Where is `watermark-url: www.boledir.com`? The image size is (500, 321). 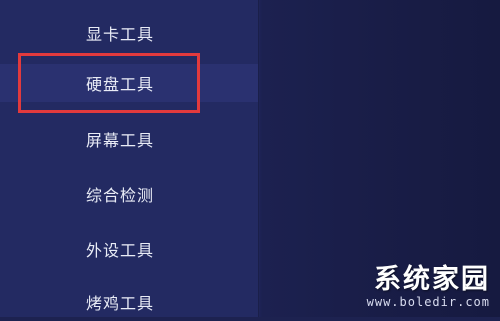 watermark-url: www.boledir.com is located at coordinates (428, 302).